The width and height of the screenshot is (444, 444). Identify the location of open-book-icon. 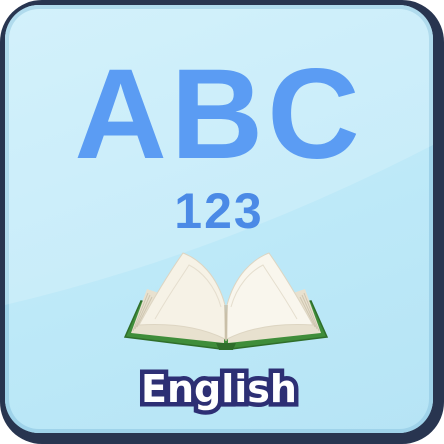
(226, 301).